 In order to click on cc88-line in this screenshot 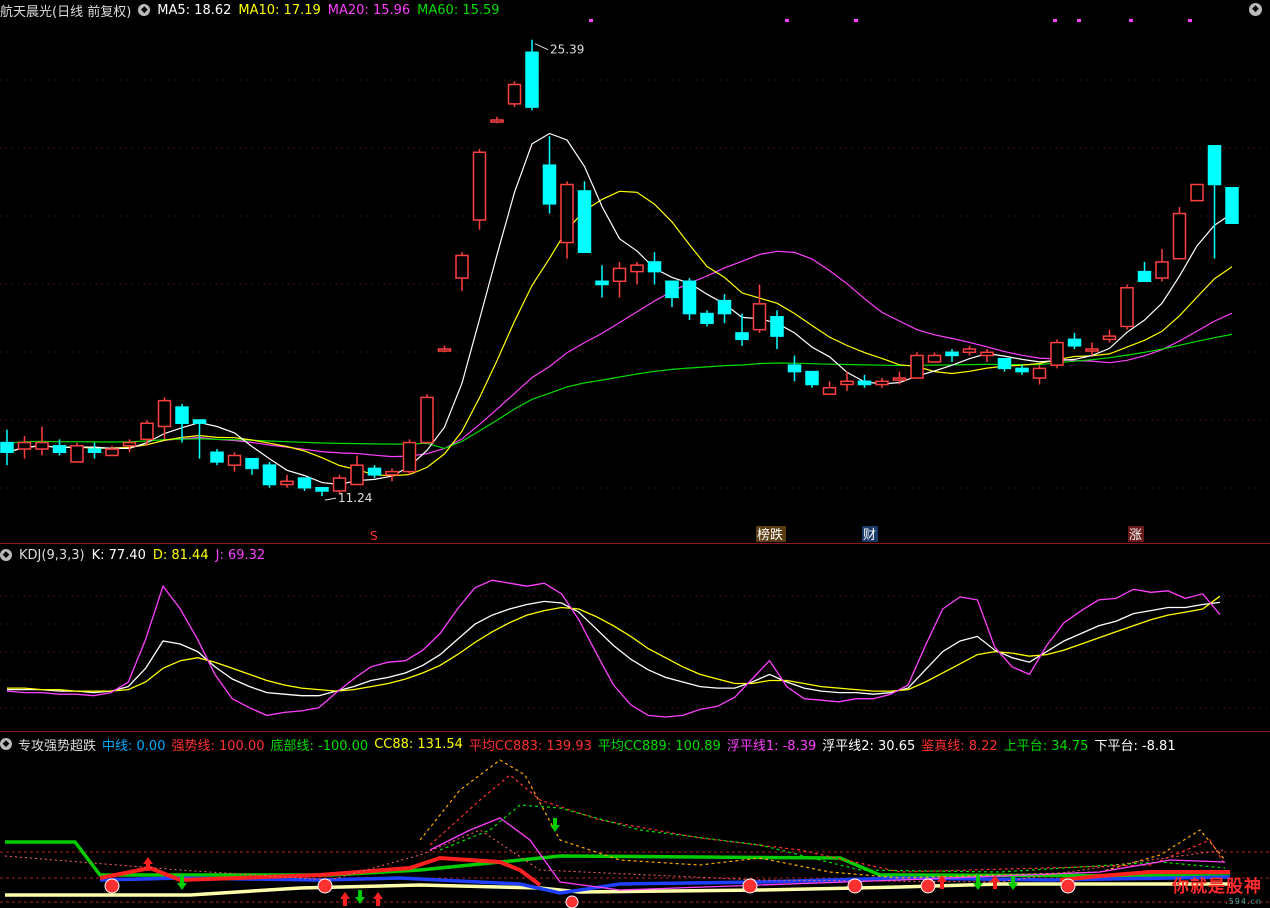, I will do `click(822, 819)`.